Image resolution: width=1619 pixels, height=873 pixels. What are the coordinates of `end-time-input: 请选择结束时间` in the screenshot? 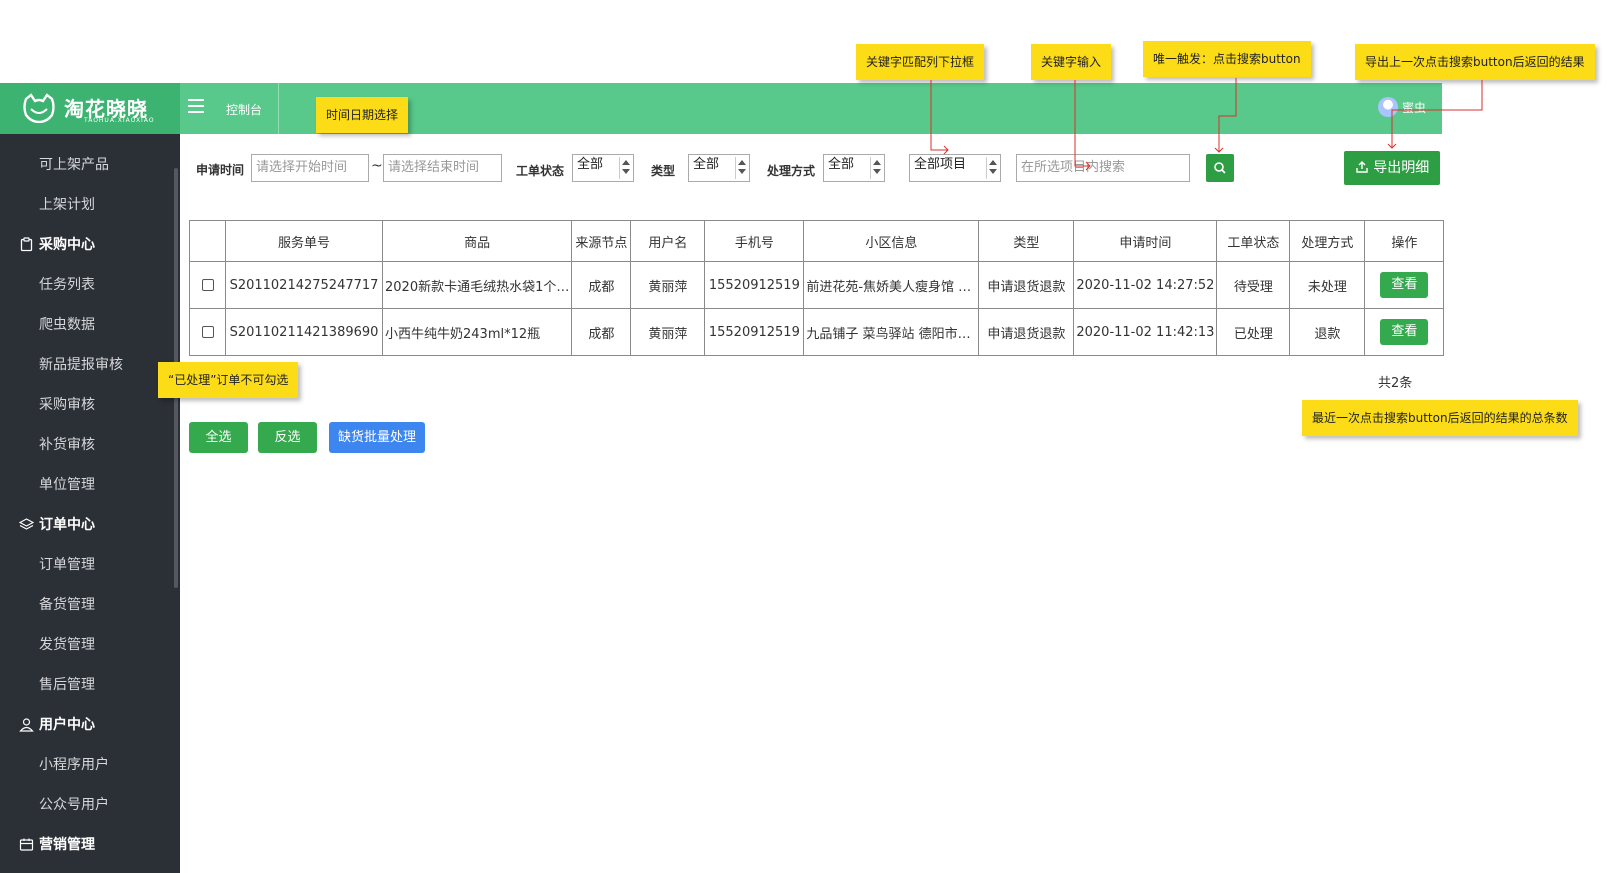 It's located at (442, 168).